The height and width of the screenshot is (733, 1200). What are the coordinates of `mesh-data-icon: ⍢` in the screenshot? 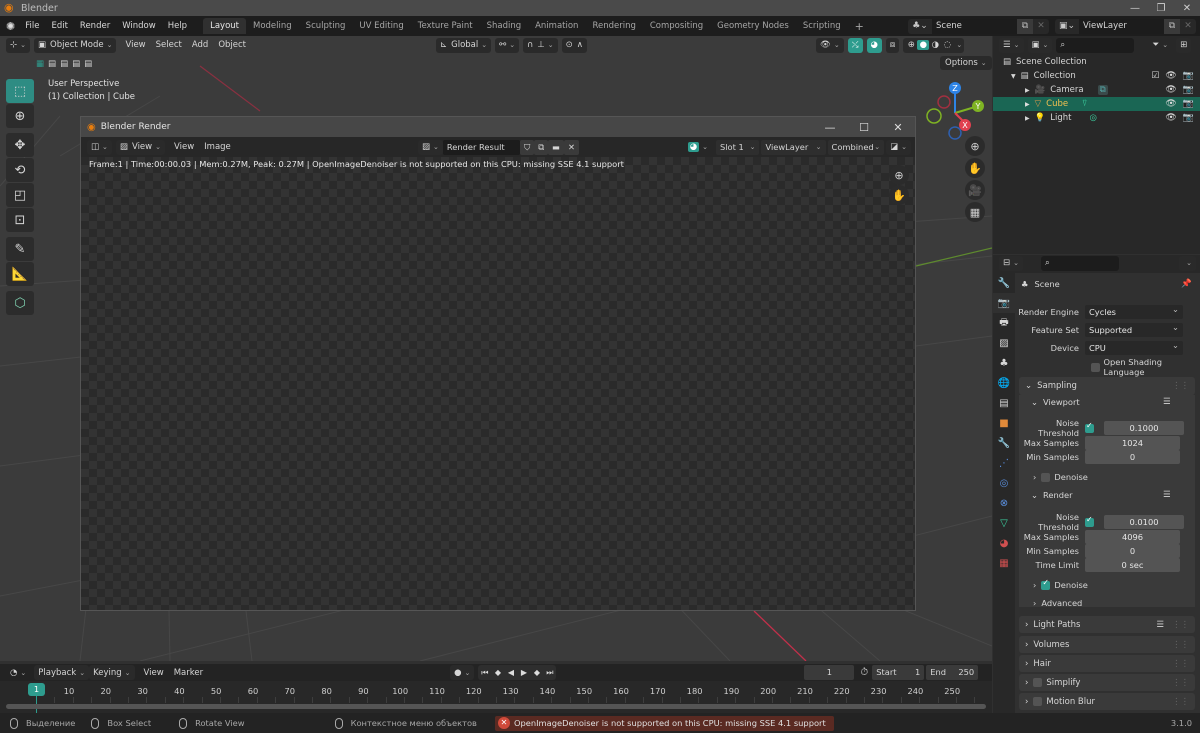 It's located at (1084, 104).